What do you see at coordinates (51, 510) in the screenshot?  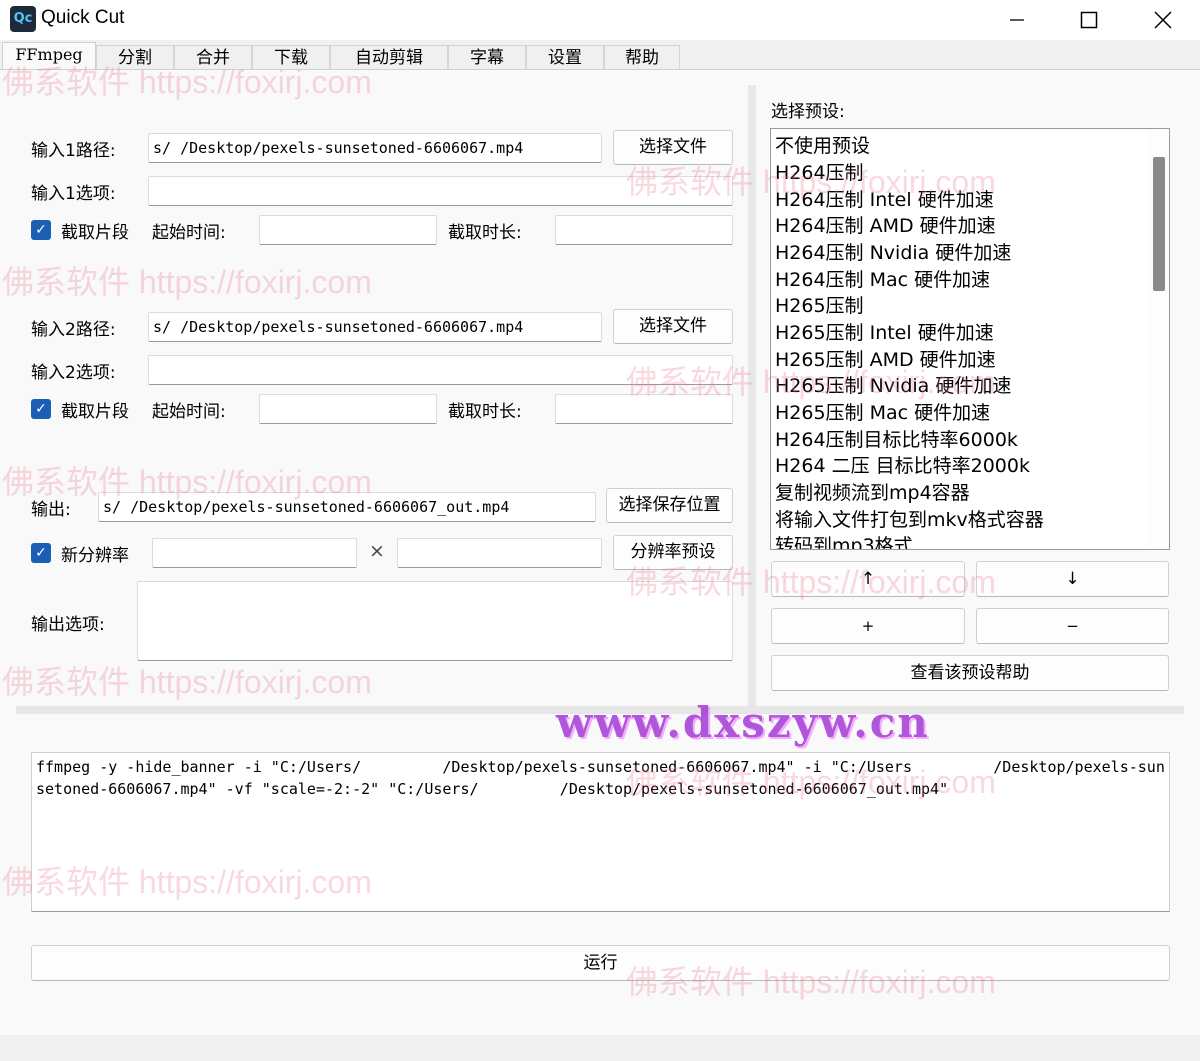 I see `output-label: 输出:` at bounding box center [51, 510].